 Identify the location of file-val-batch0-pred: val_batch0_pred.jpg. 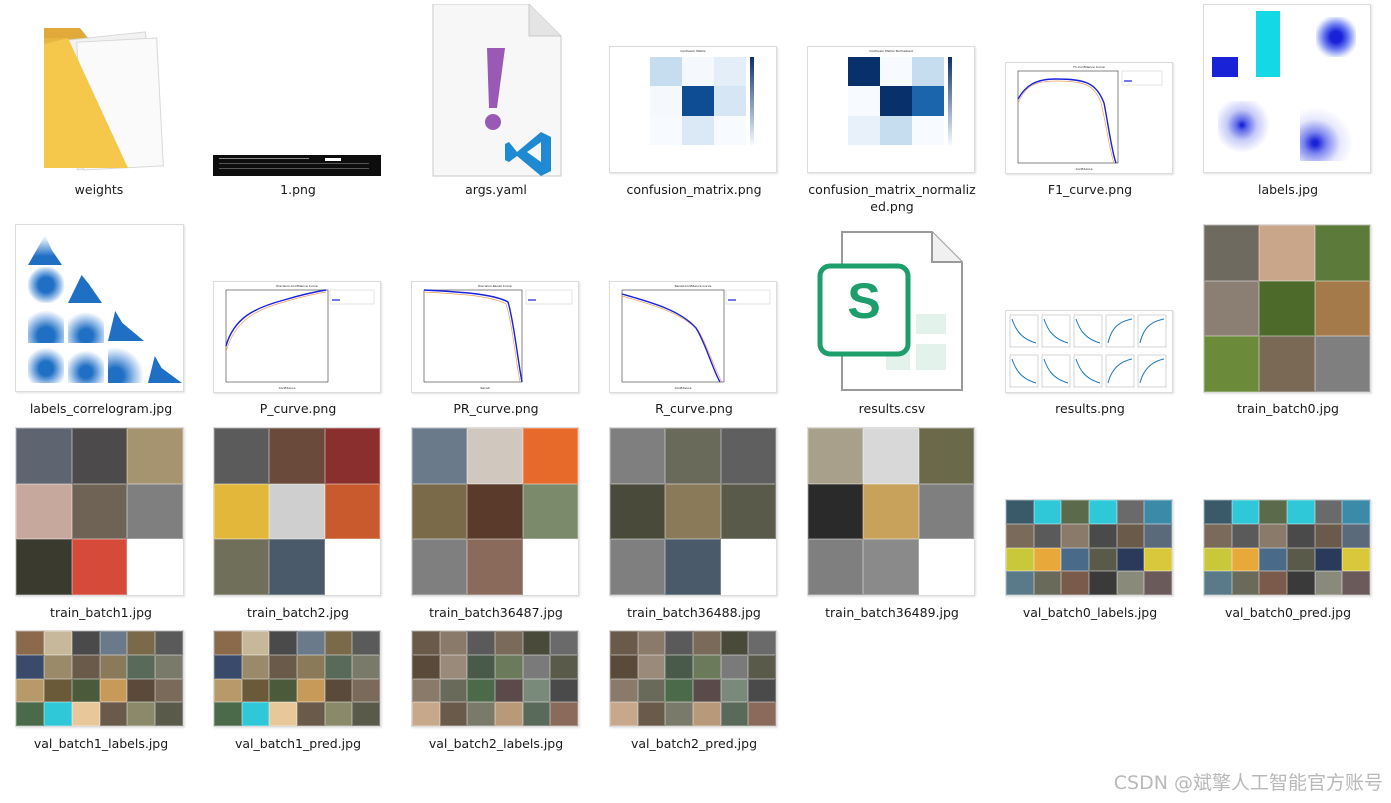
(1288, 527).